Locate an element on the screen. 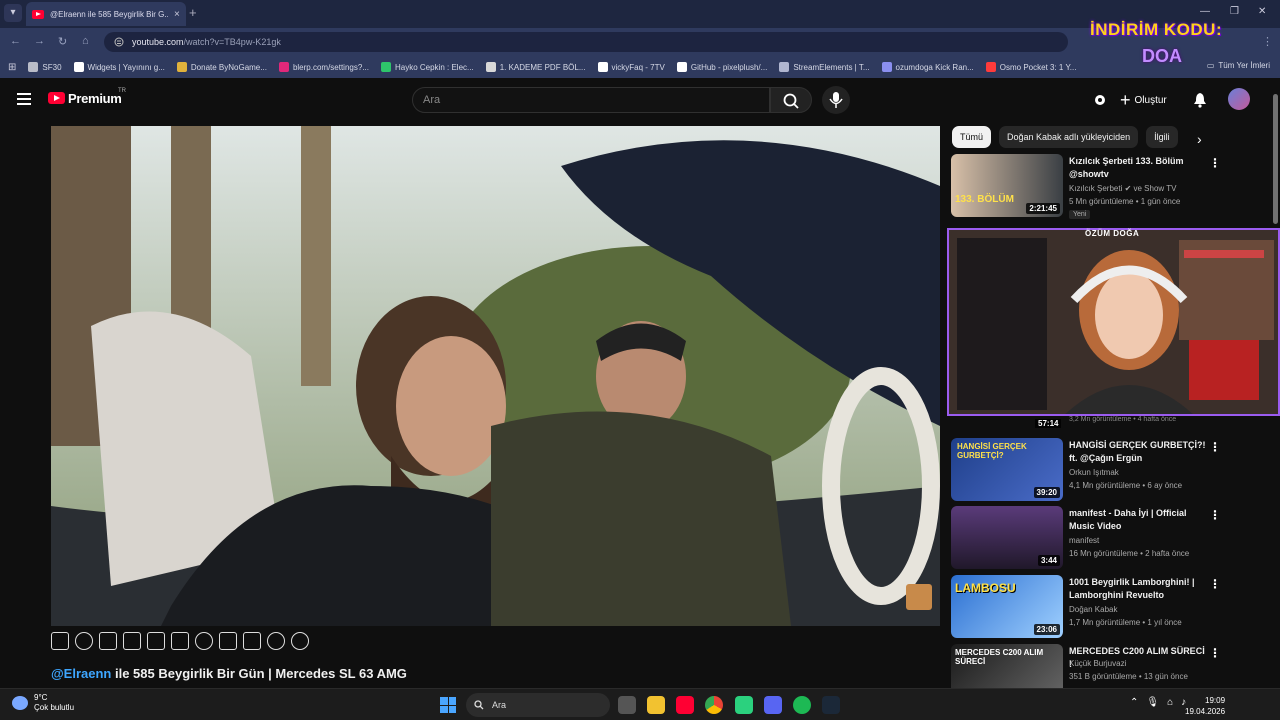  flask-icon is located at coordinates (276, 641).